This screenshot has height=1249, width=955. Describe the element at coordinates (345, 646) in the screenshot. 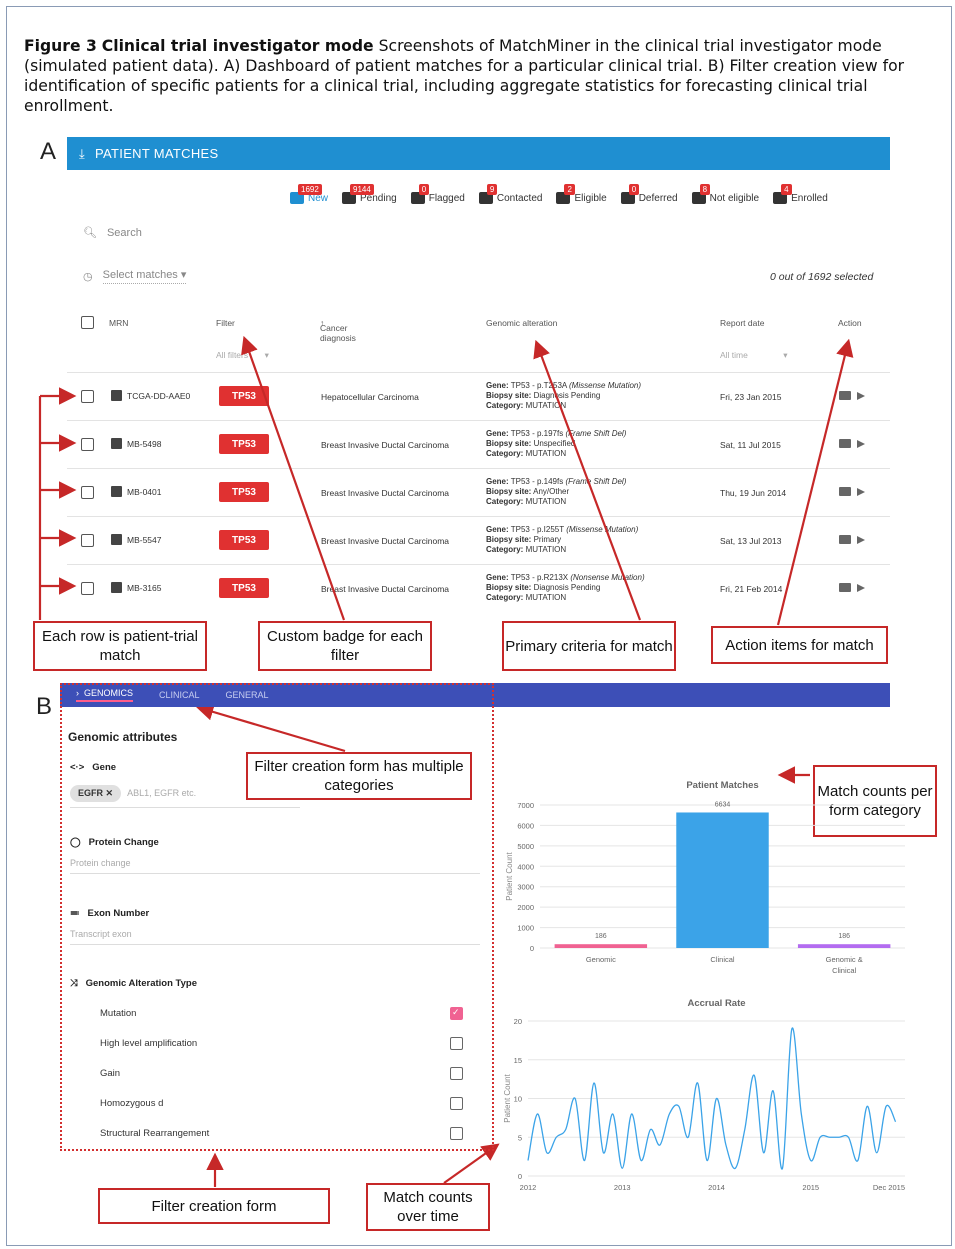

I see `callout-badge: Custom badge for each filter` at that location.